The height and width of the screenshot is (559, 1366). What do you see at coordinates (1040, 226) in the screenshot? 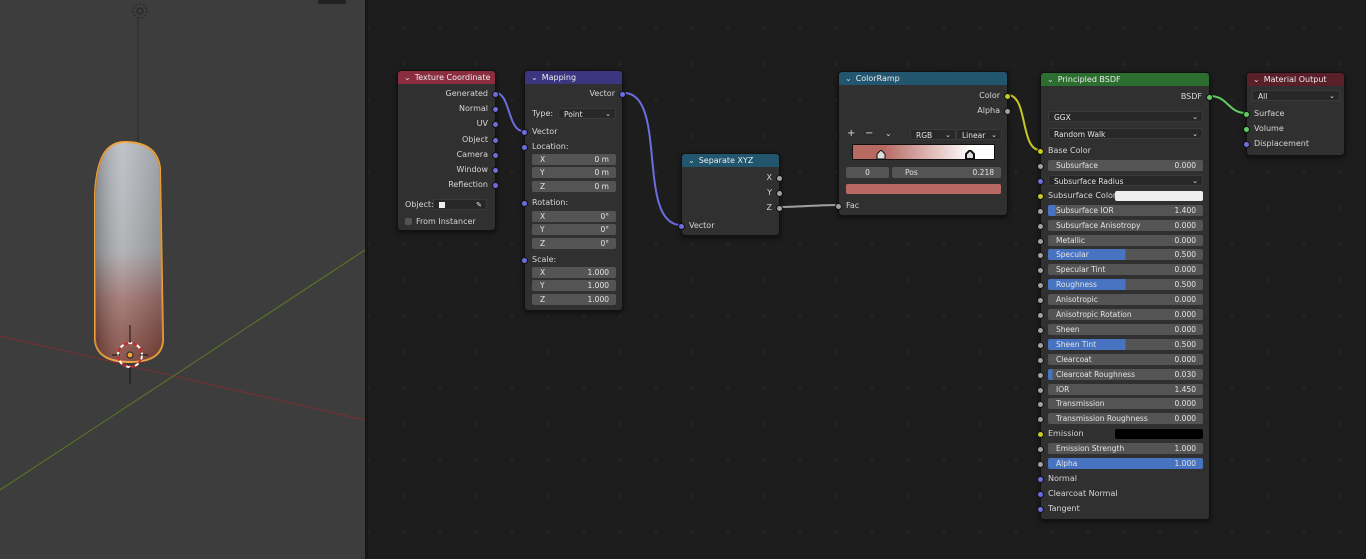
I see `socket-subsurface-anisotropy` at bounding box center [1040, 226].